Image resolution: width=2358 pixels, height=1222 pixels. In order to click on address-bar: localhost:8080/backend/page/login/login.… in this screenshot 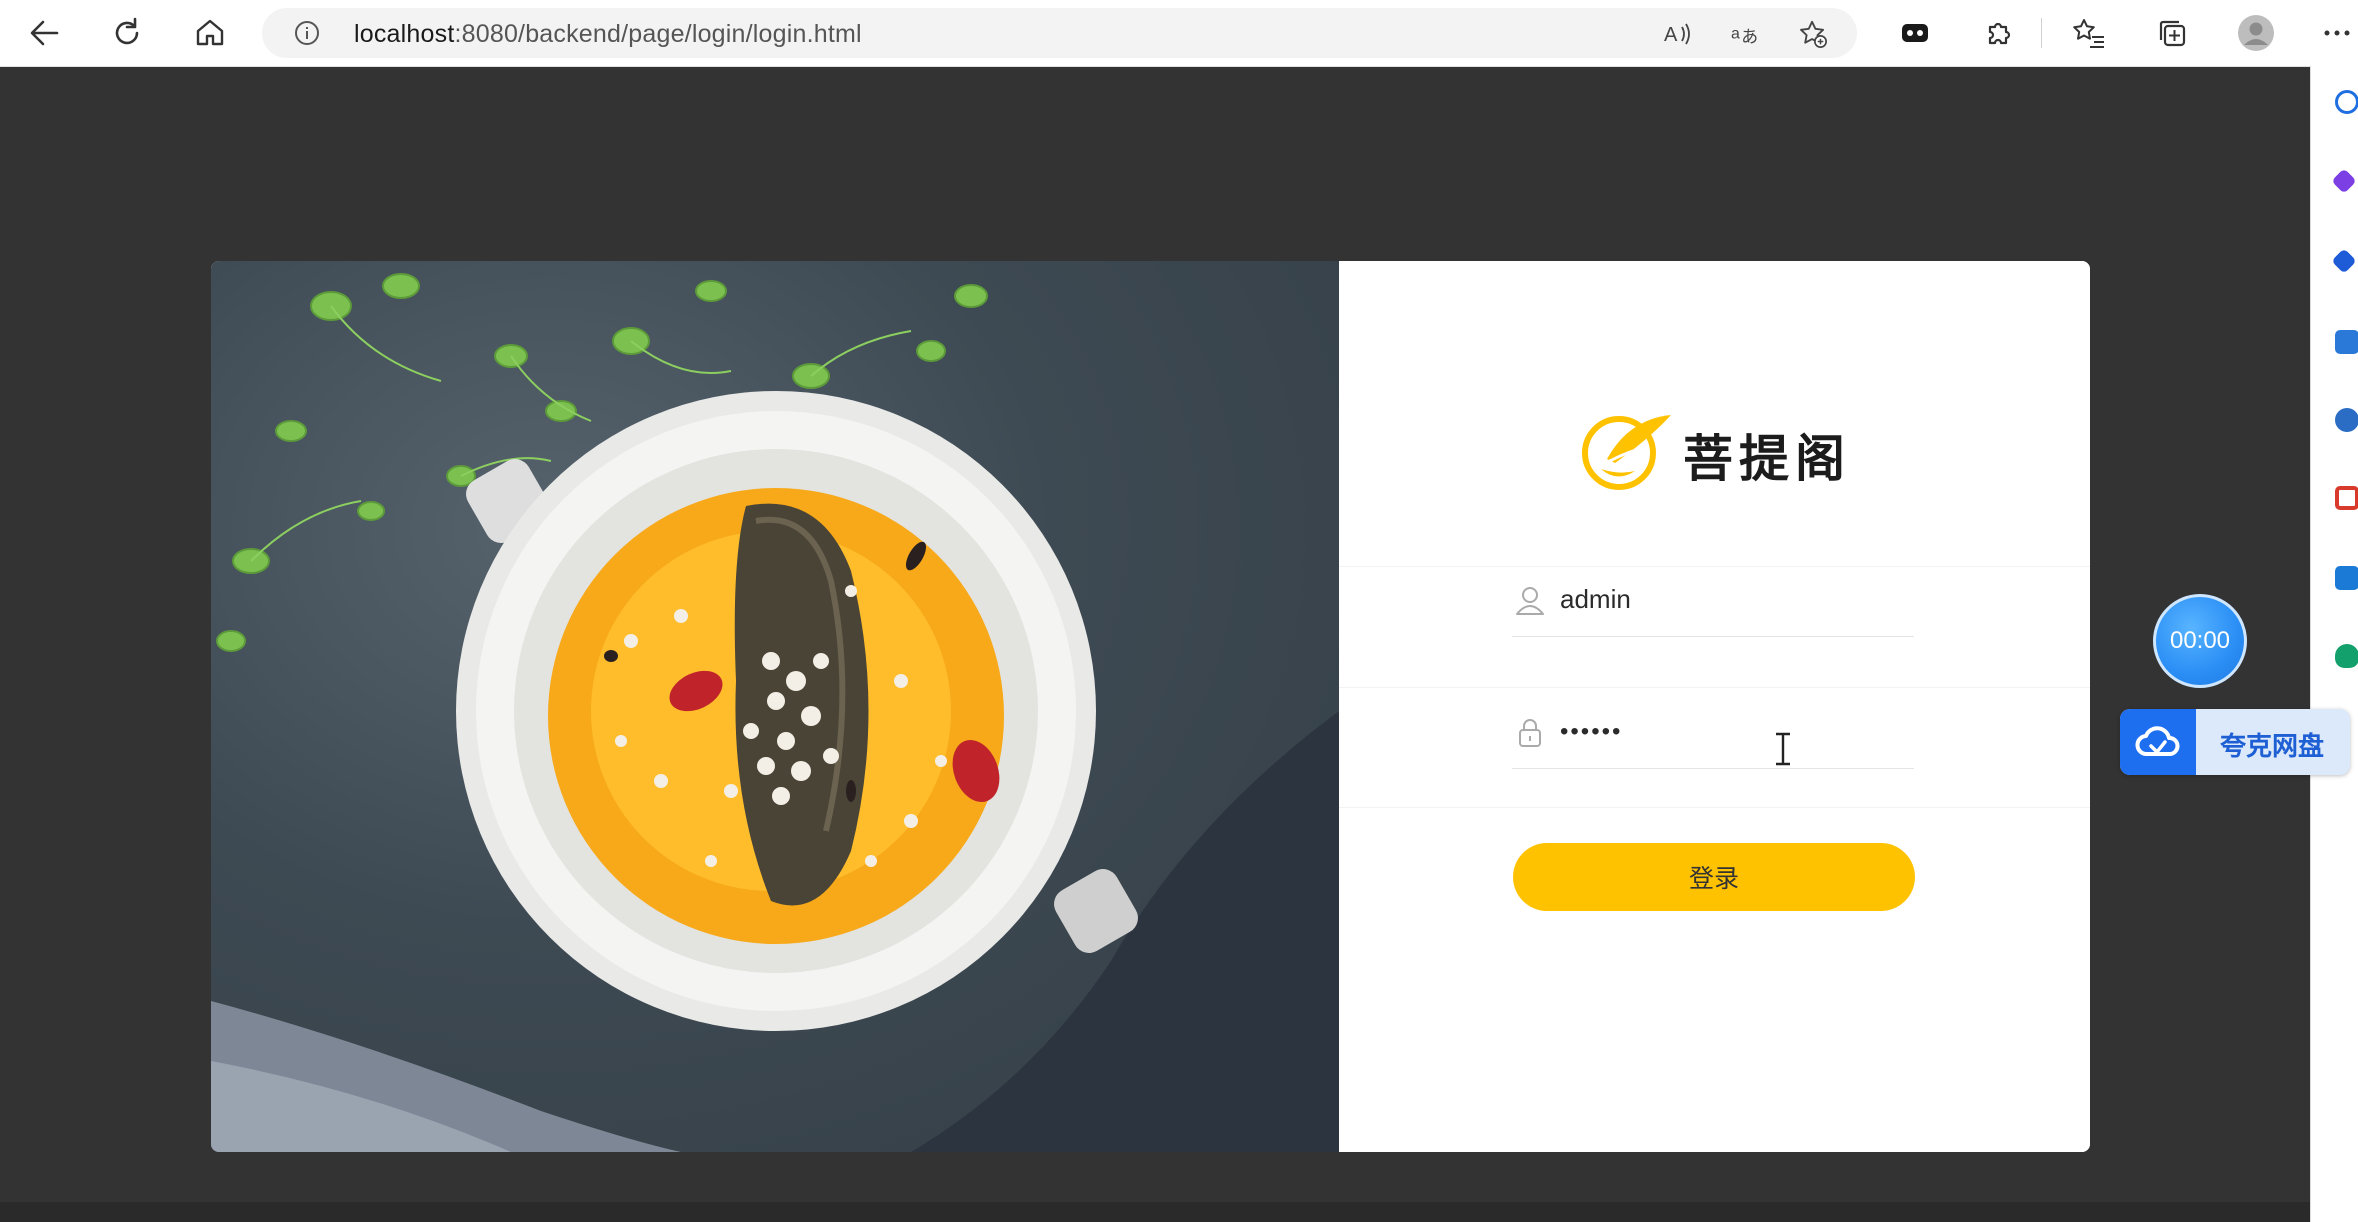, I will do `click(1059, 33)`.